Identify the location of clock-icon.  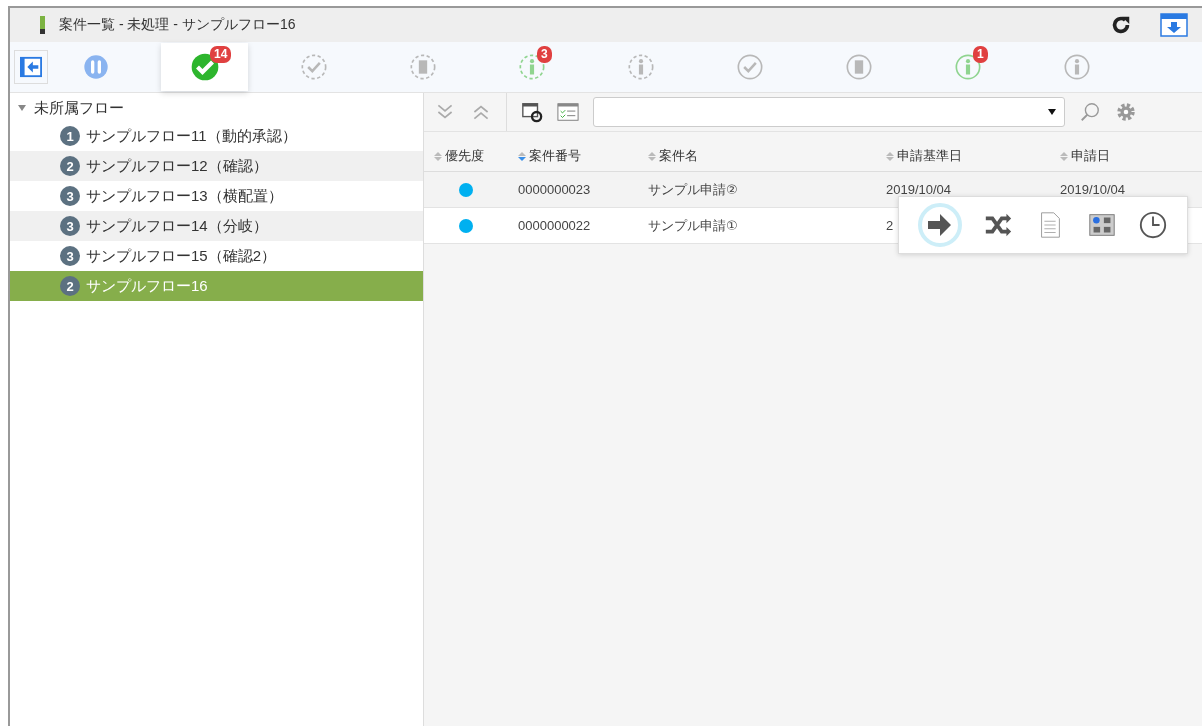
(1153, 225).